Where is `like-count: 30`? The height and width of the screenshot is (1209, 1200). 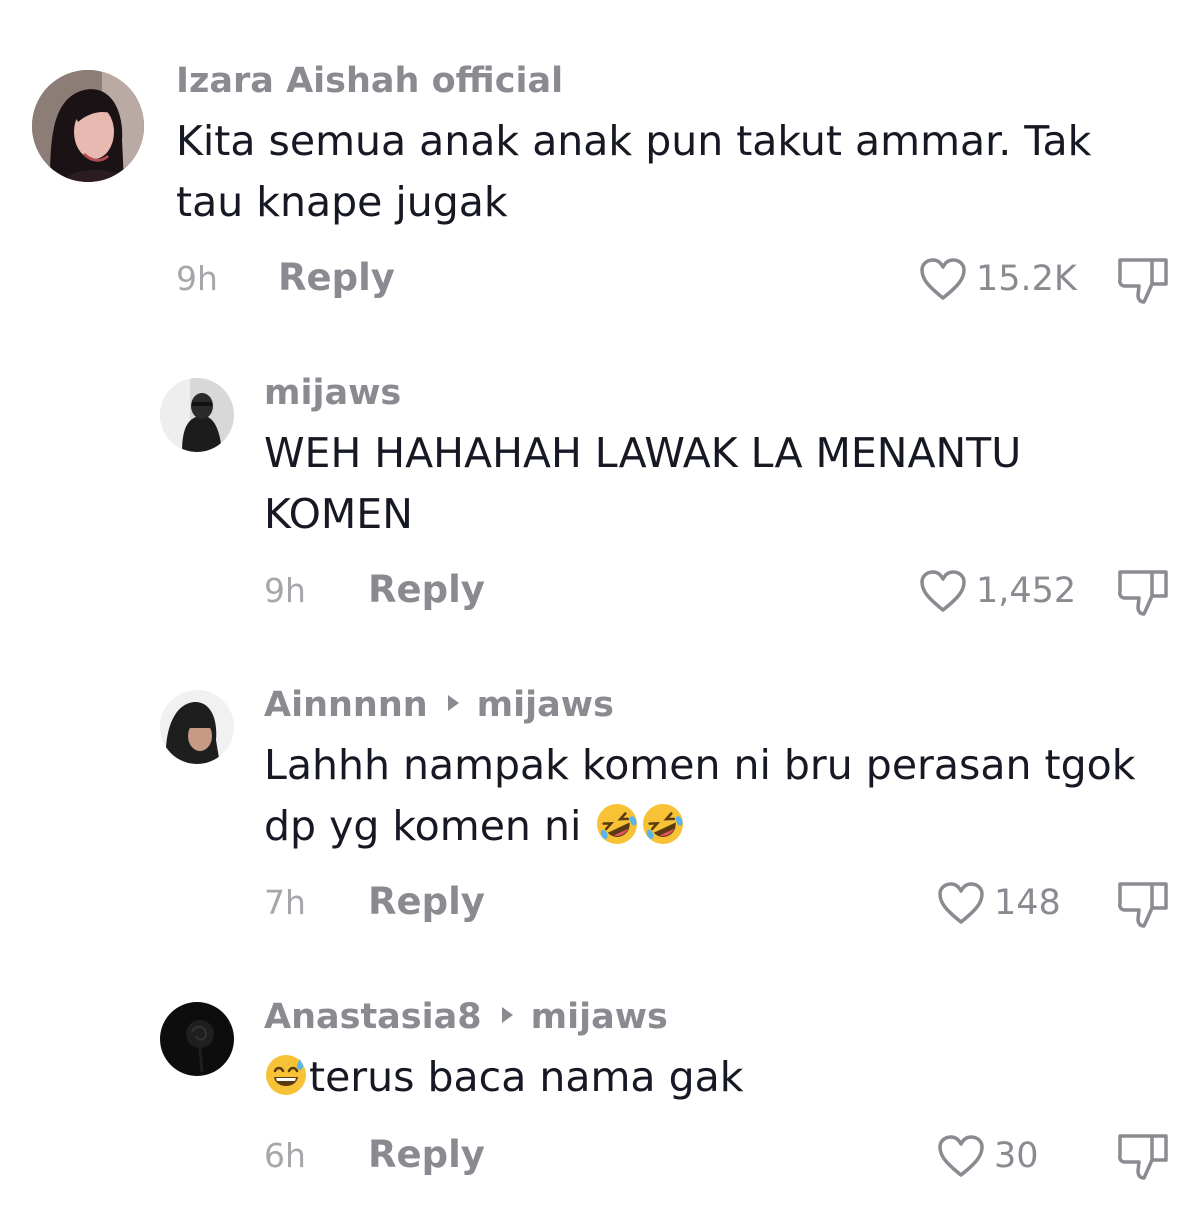
like-count: 30 is located at coordinates (1016, 1155).